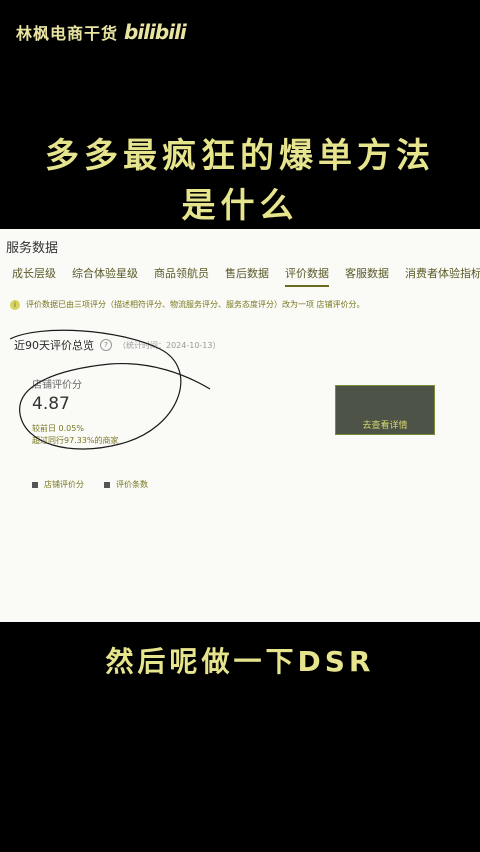 This screenshot has width=480, height=852. I want to click on headline-line-2: 是什么, so click(240, 206).